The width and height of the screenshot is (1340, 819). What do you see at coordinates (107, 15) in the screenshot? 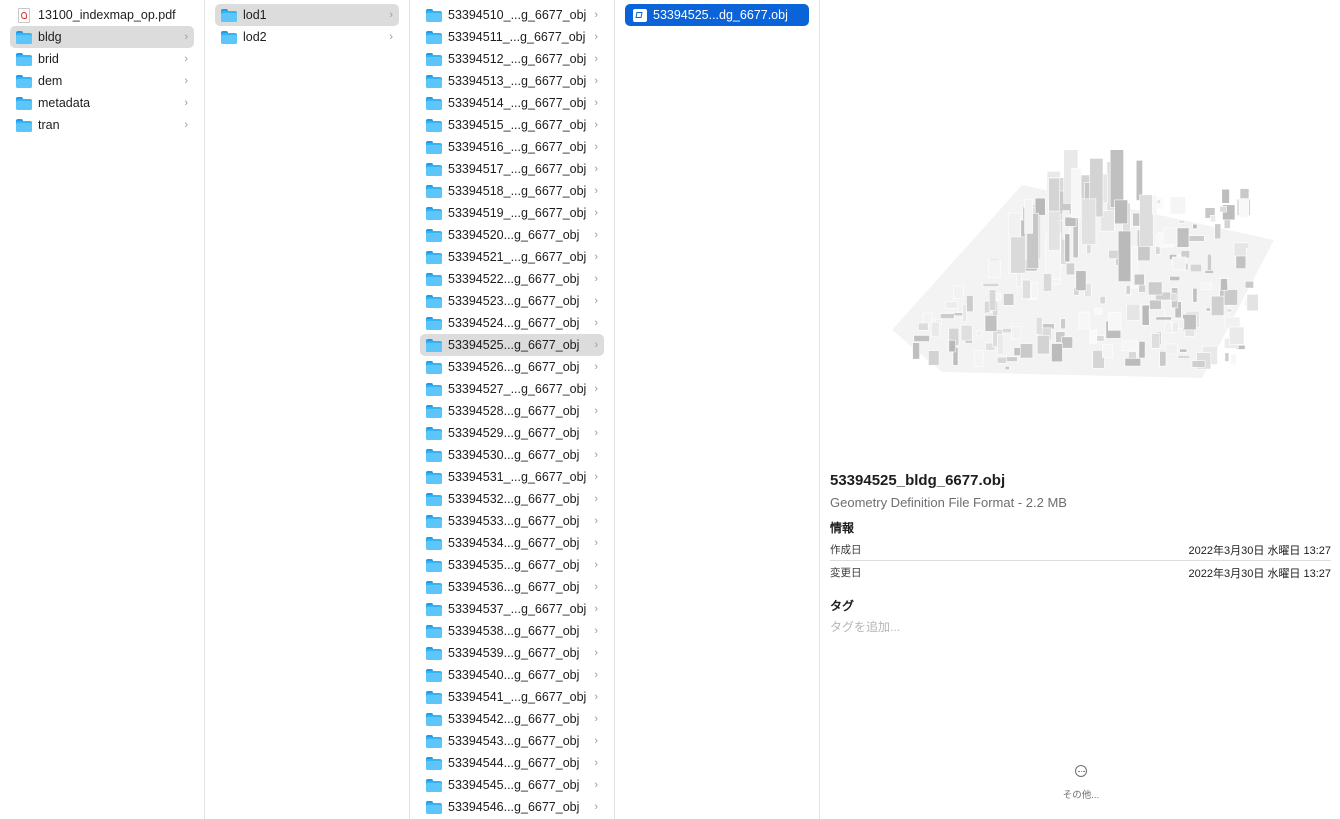
I see `item-label: 13100_indexmap_op.pdf` at bounding box center [107, 15].